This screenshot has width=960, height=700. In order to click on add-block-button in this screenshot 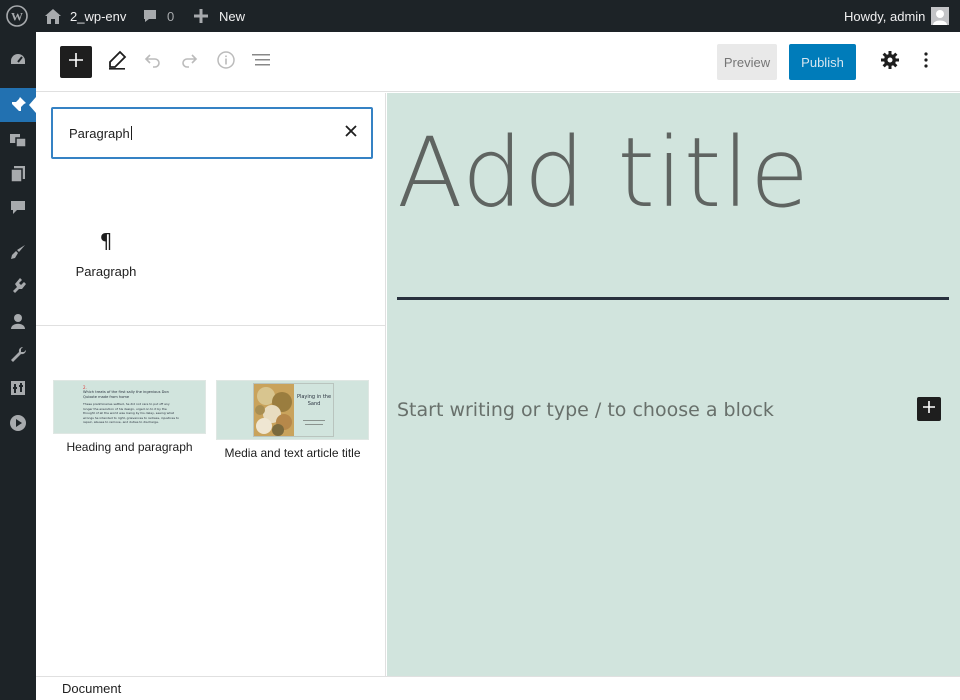, I will do `click(929, 409)`.